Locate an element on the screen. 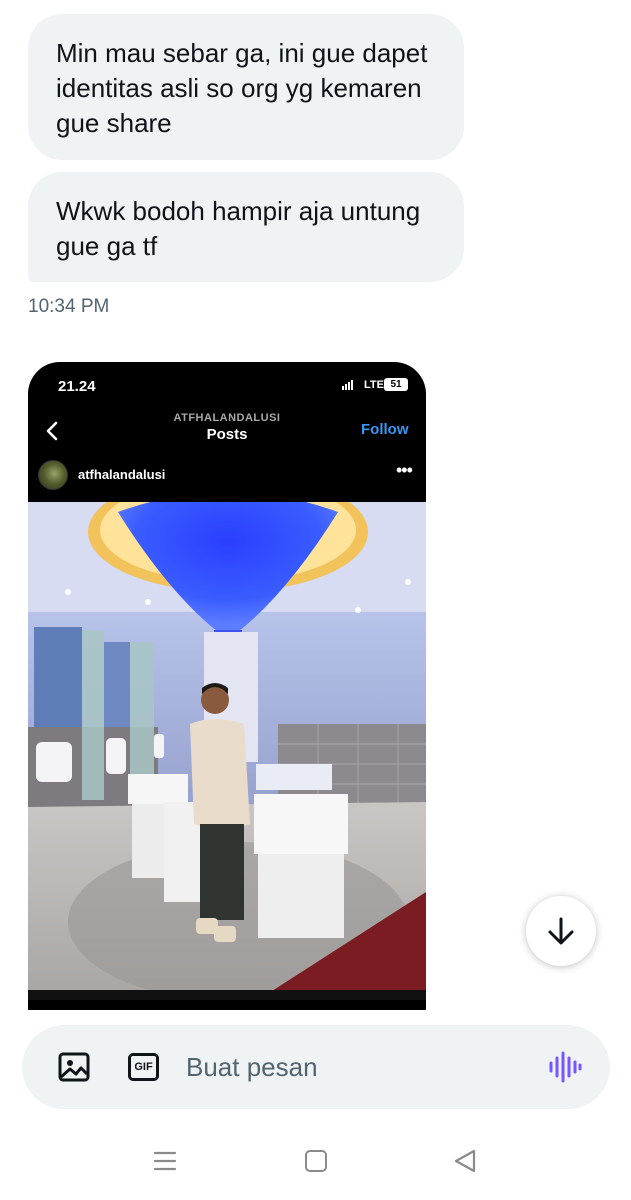 Image resolution: width=631 pixels, height=1200 pixels. arrow-down-icon is located at coordinates (561, 931).